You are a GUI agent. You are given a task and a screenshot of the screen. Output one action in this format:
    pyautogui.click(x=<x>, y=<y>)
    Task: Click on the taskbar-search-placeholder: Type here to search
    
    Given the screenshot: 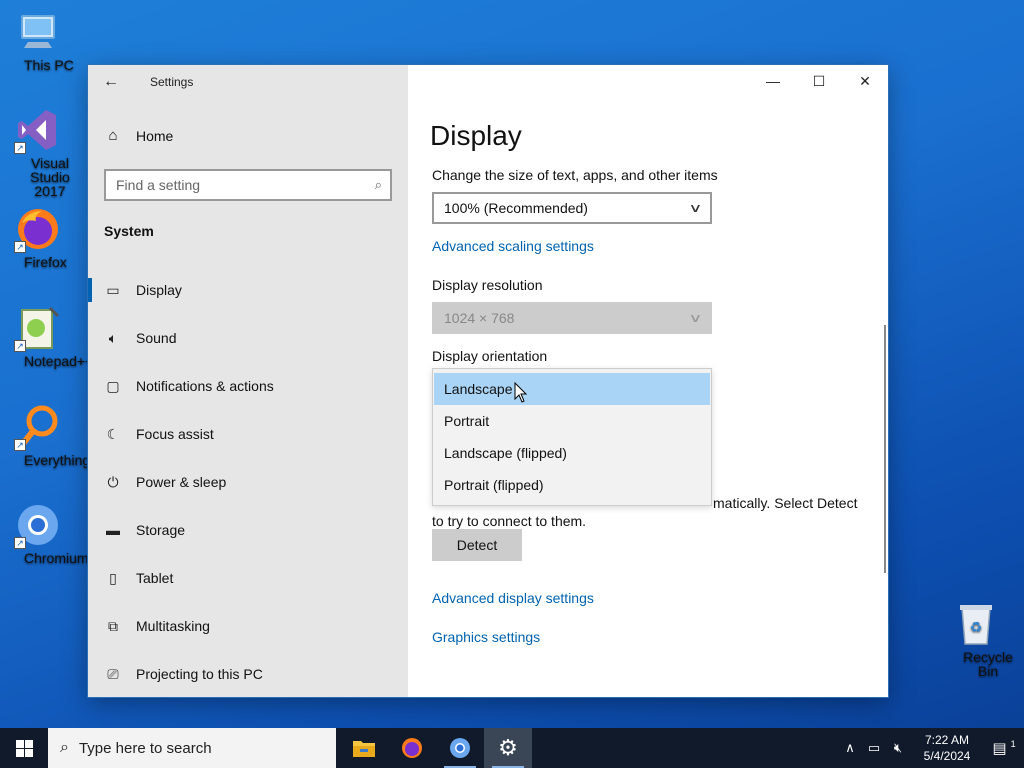 What is the action you would take?
    pyautogui.click(x=145, y=748)
    